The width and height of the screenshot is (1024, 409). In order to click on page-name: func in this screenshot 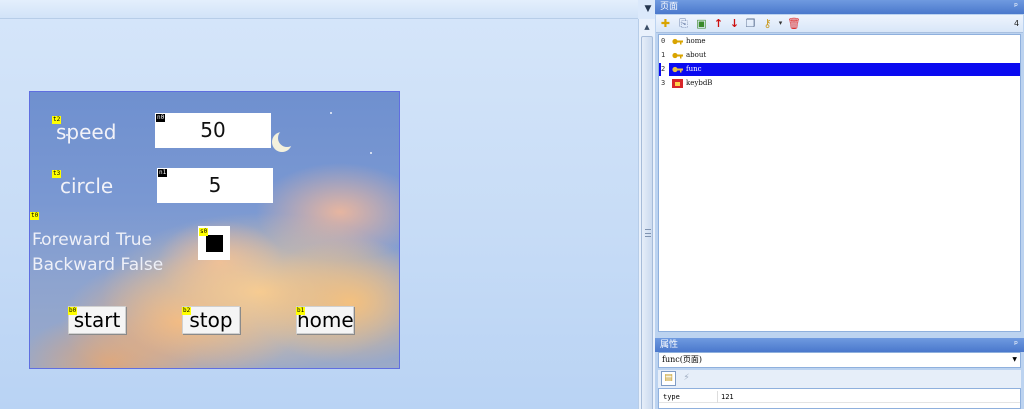, I will do `click(694, 69)`.